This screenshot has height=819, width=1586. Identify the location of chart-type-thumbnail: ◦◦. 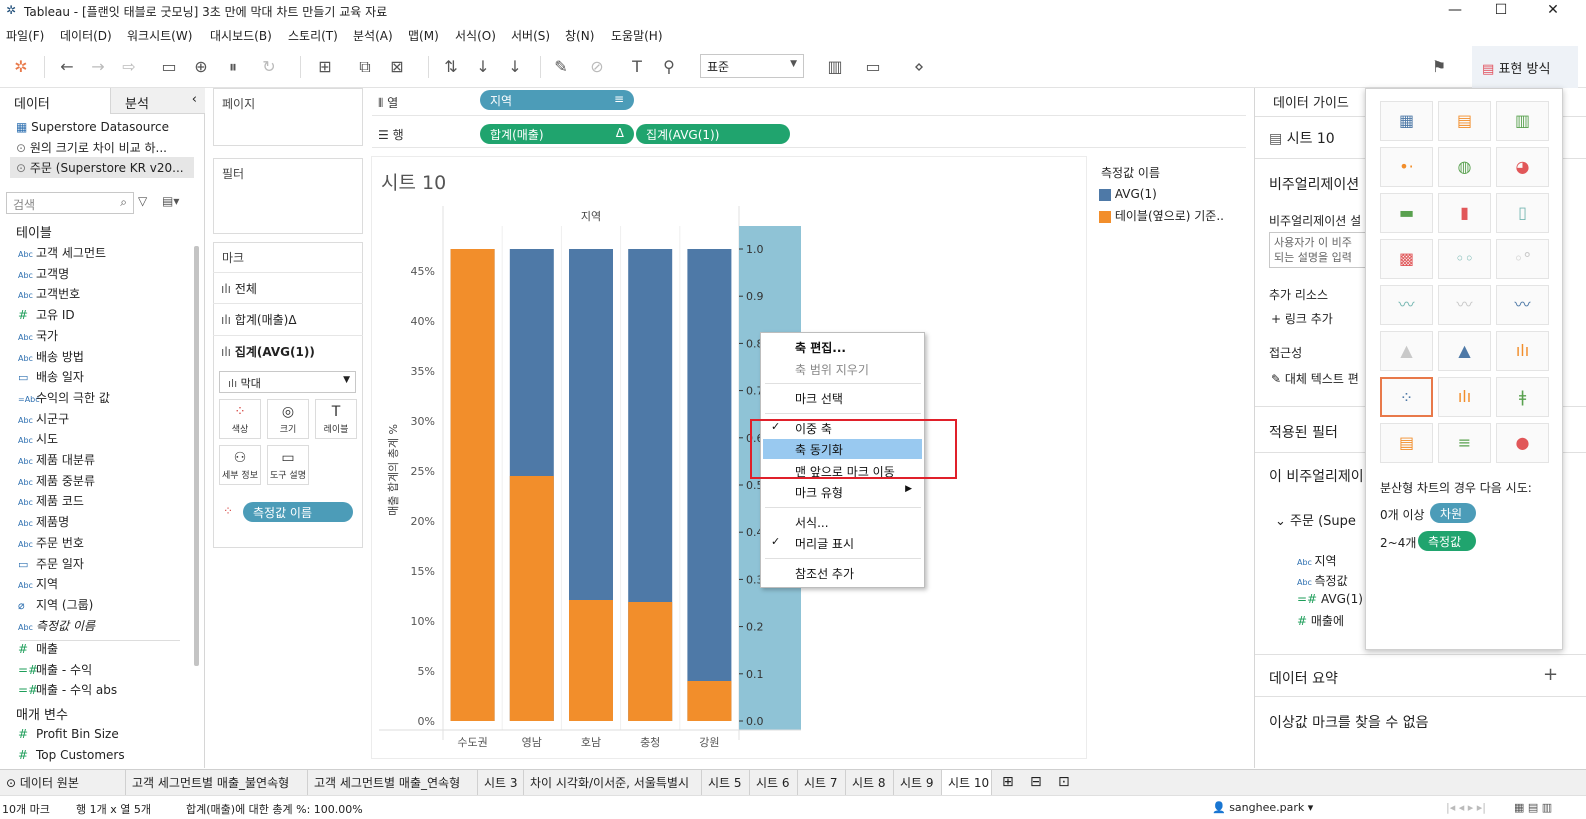
(1464, 259).